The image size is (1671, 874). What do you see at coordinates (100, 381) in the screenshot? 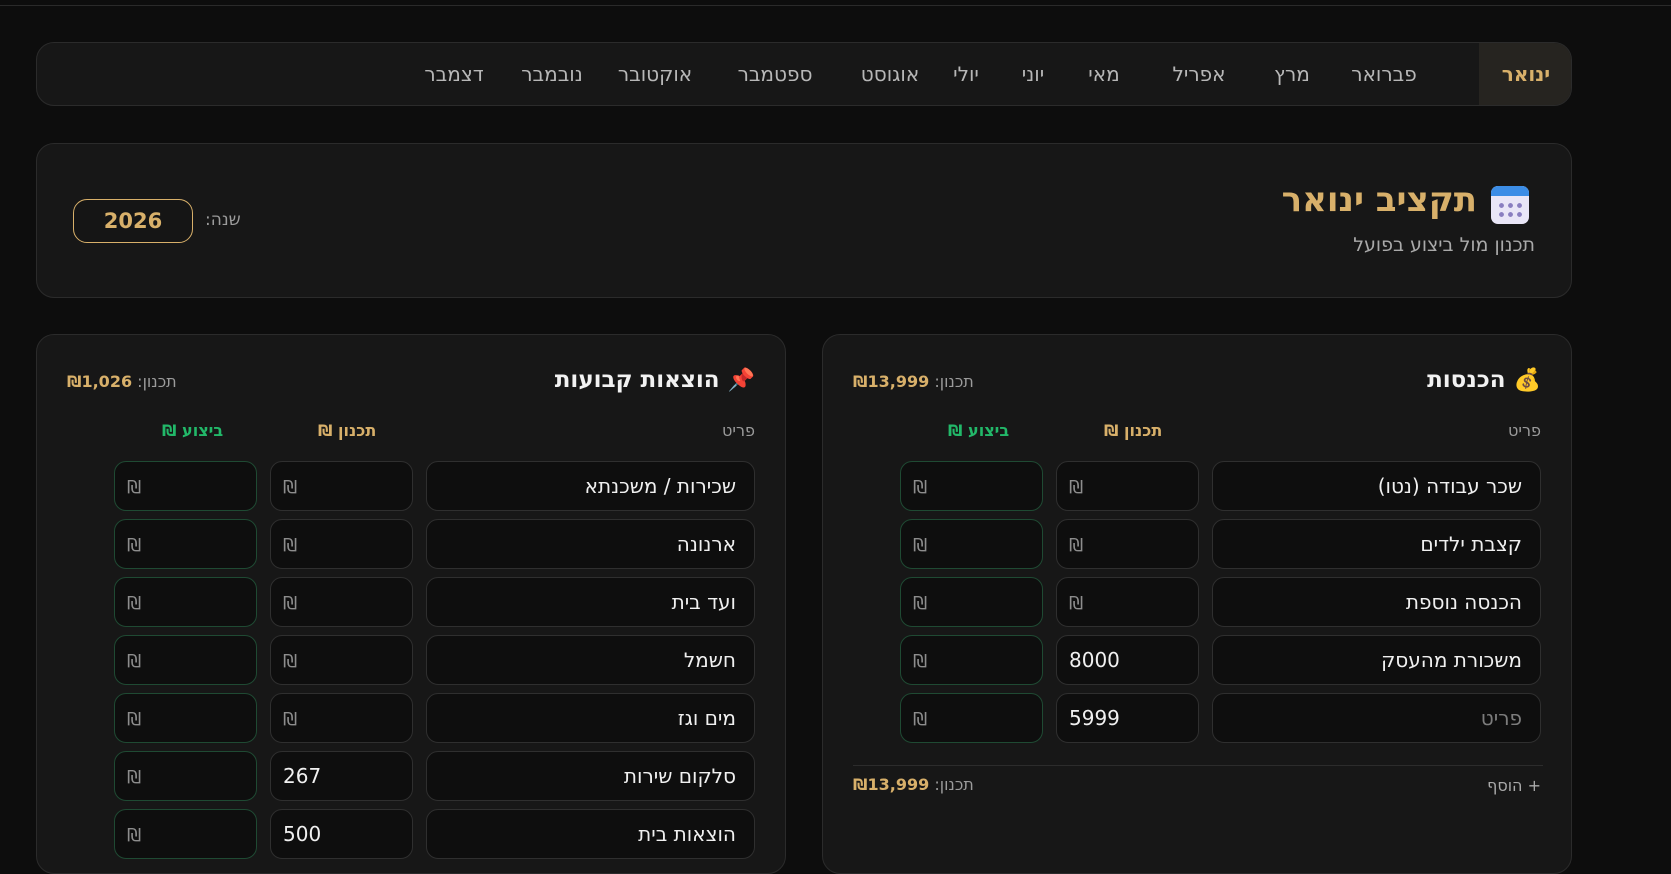
I see `fixed-plan-total-value: ₪1,026` at bounding box center [100, 381].